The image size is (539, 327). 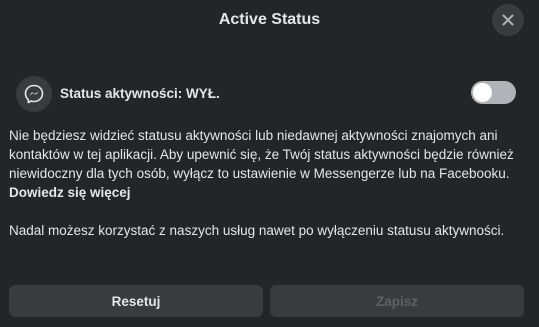 I want to click on messenger-icon, so click(x=34, y=94).